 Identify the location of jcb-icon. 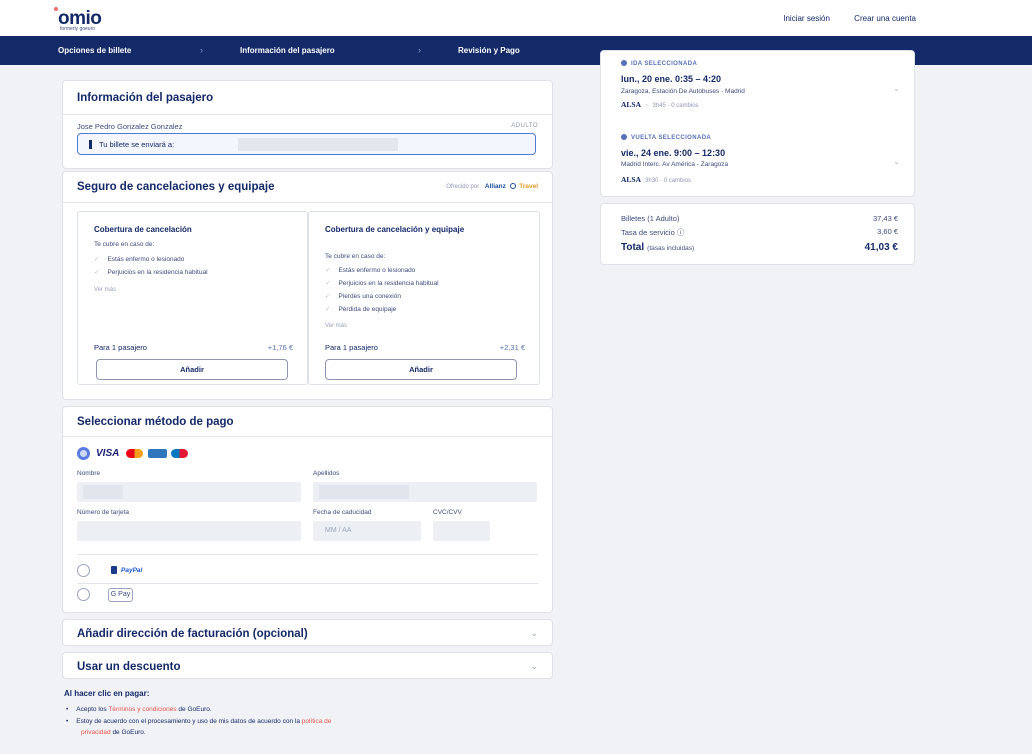
(179, 453).